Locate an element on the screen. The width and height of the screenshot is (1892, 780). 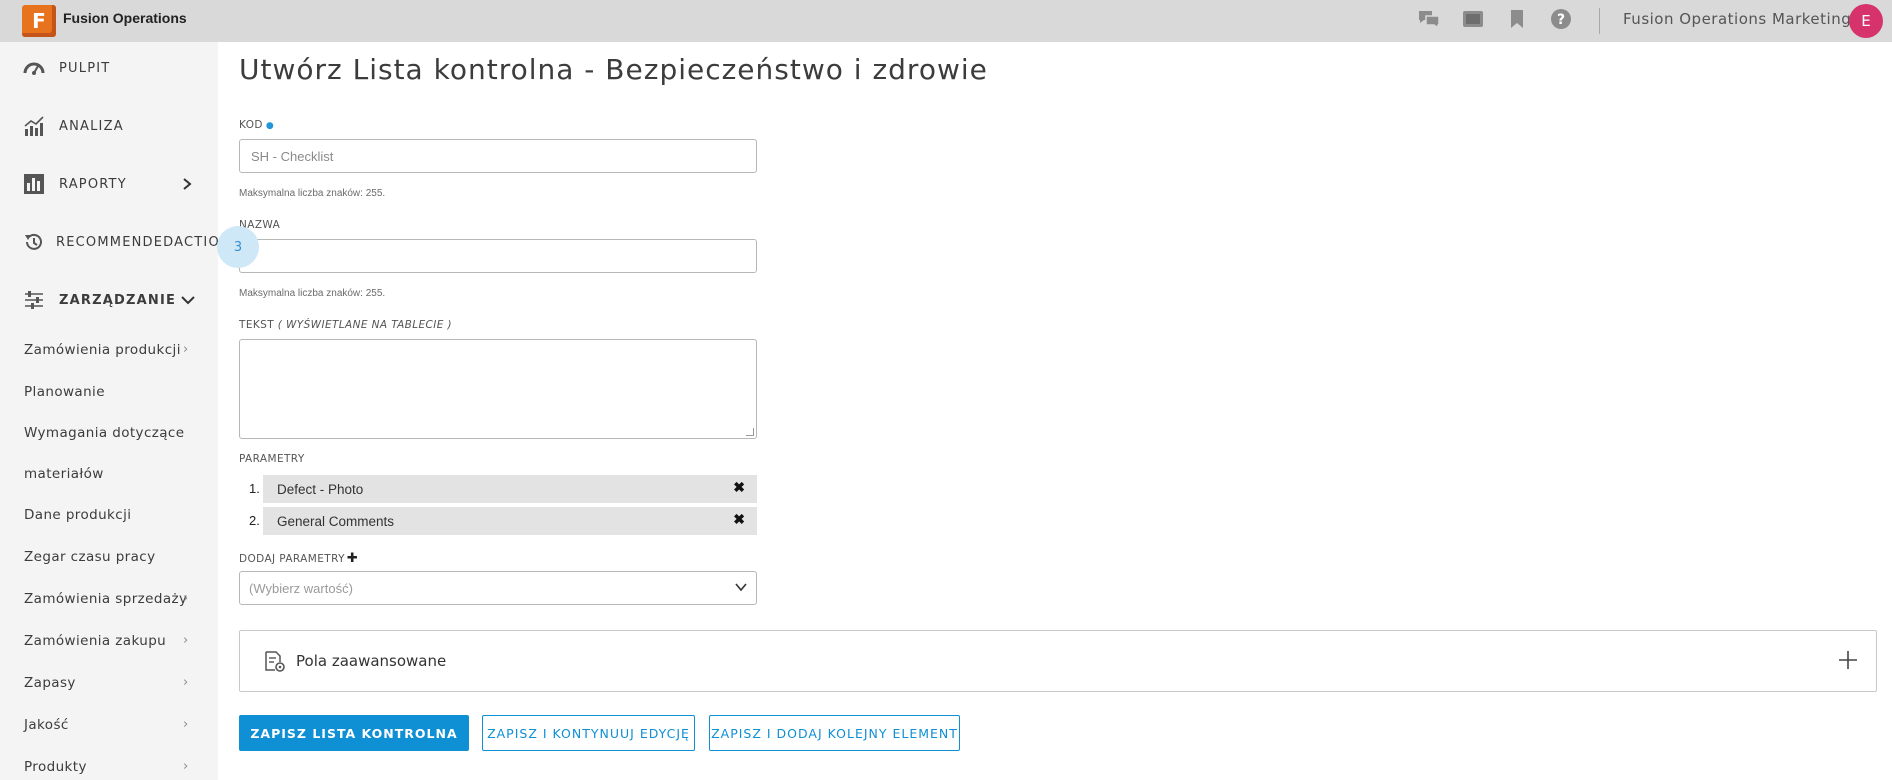
nazwa-hint: Maksymalna liczba znaków: 255. is located at coordinates (312, 293).